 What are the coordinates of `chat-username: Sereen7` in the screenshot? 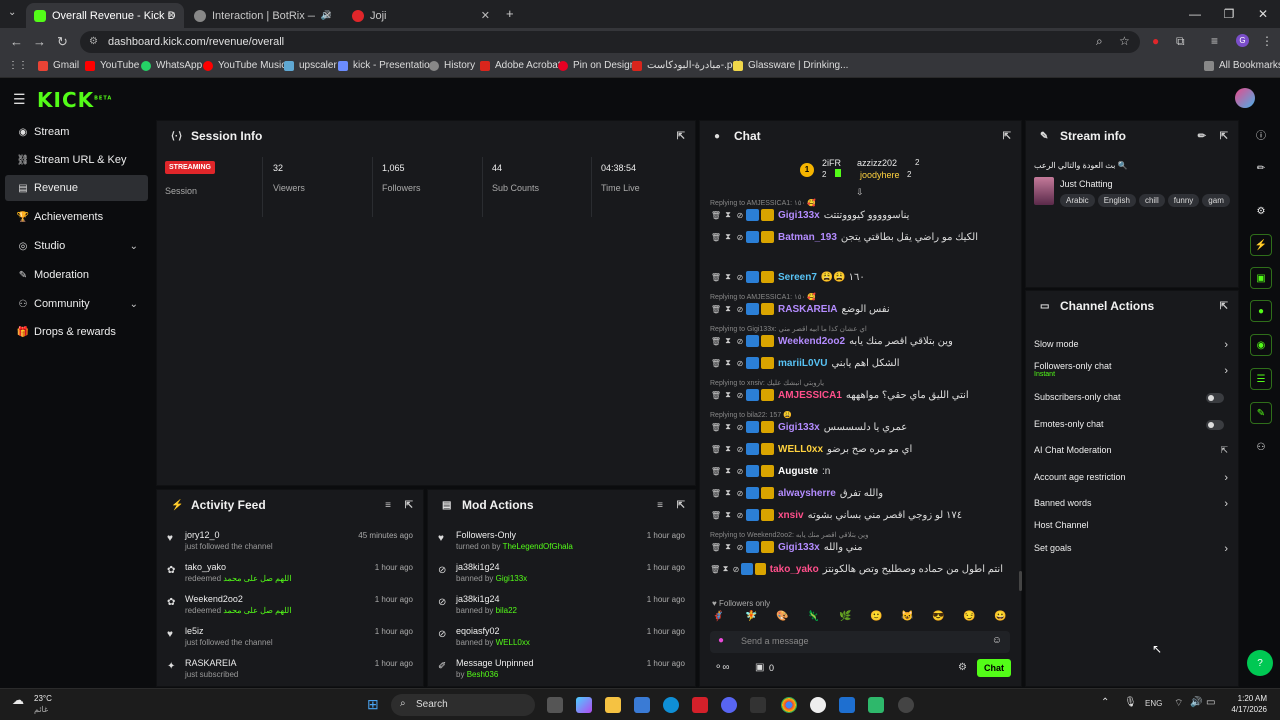 It's located at (797, 277).